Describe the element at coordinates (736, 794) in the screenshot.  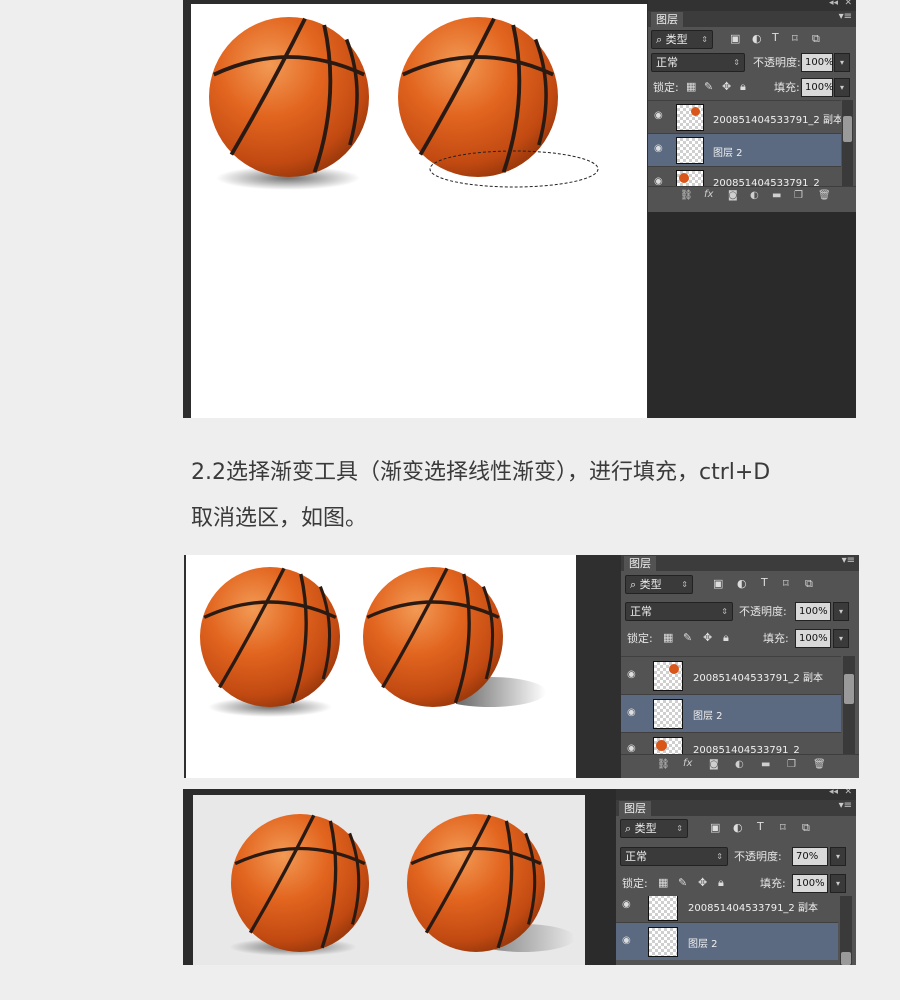
I see `panel-topbar: ◂◂ ✕` at that location.